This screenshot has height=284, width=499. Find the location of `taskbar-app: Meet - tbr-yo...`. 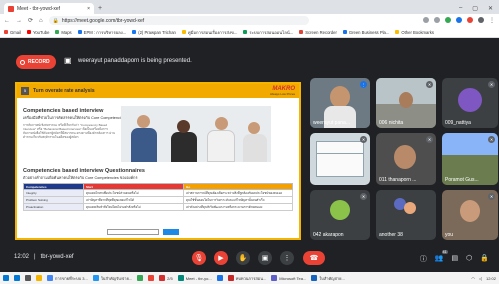

taskbar-app: Meet - tbr-yo... is located at coordinates (194, 278).